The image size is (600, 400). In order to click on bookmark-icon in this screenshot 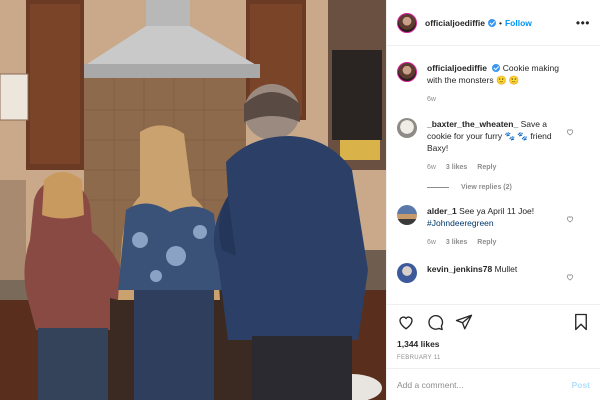, I will do `click(581, 322)`.